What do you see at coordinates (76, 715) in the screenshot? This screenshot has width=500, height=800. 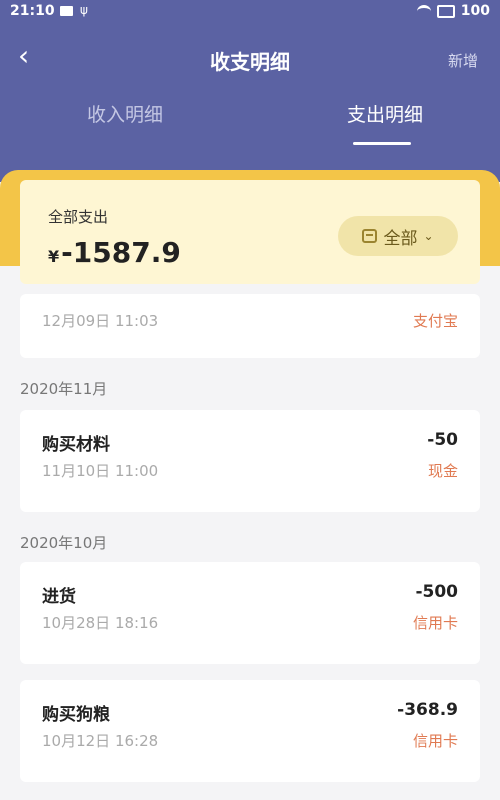 I see `item-name: 购买狗粮` at bounding box center [76, 715].